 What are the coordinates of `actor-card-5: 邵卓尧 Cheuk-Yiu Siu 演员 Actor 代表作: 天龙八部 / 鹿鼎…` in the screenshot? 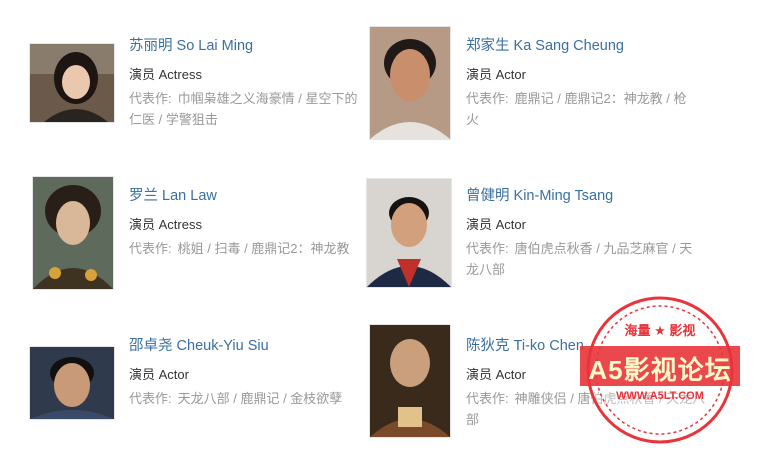 It's located at (199, 390).